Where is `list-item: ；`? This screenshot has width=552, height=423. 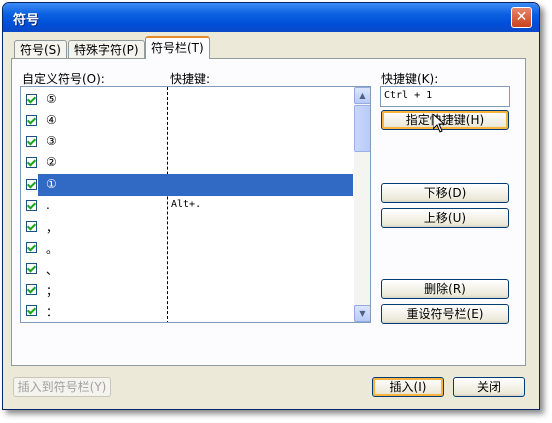
list-item: ； is located at coordinates (187, 290).